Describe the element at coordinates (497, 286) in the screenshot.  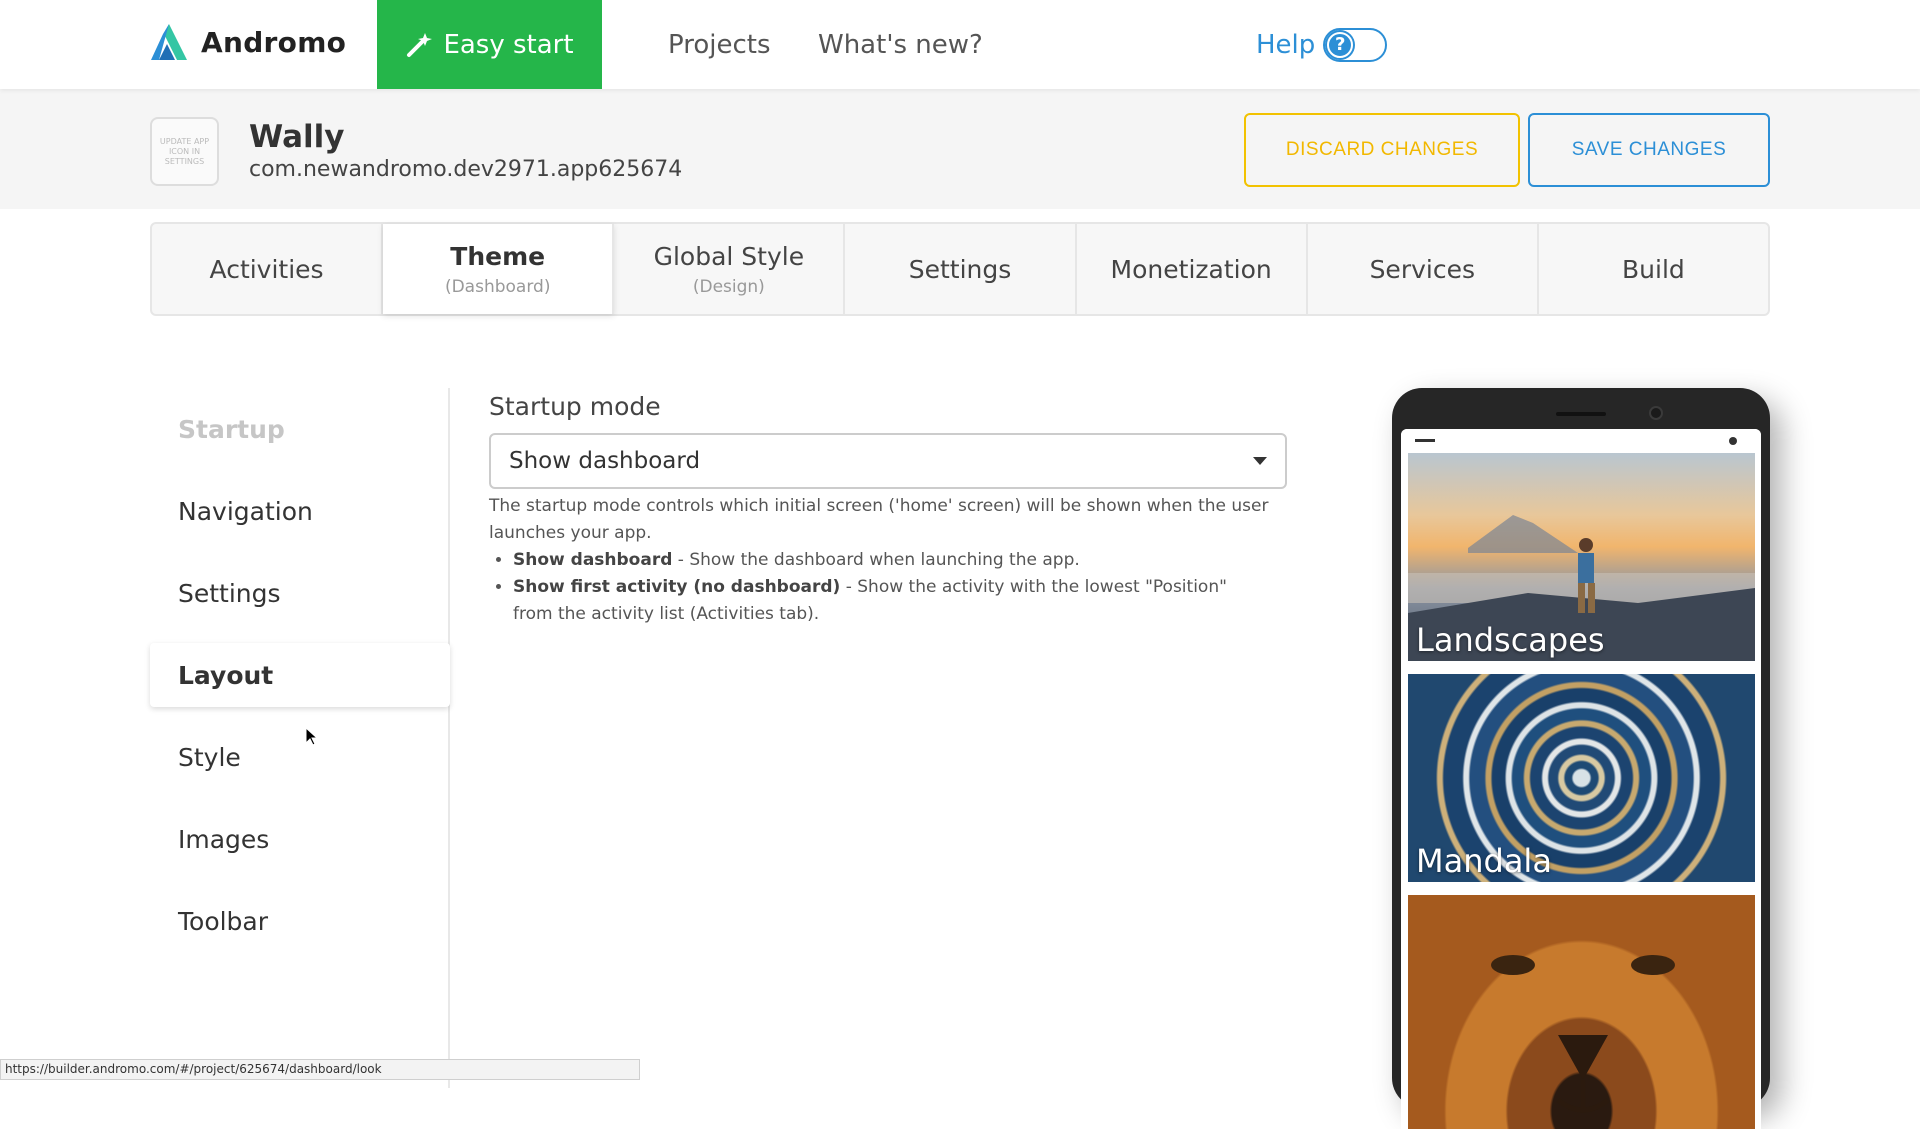
I see `tab-sublabel: (Dashboard)` at that location.